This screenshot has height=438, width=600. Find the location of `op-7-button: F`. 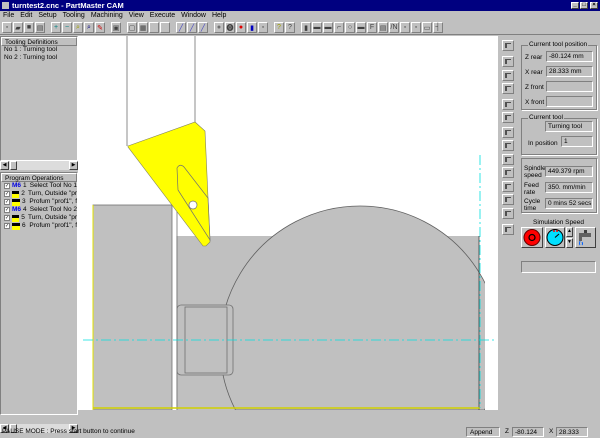

op-7-button: F is located at coordinates (372, 27).